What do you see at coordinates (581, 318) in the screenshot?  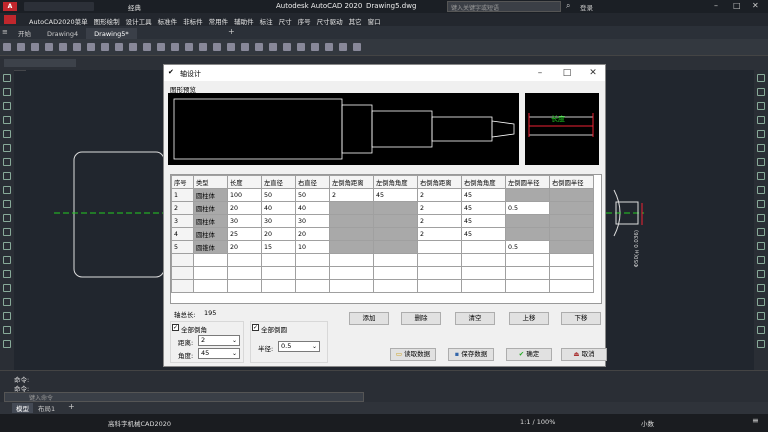 I see `move-down-button: 下移` at bounding box center [581, 318].